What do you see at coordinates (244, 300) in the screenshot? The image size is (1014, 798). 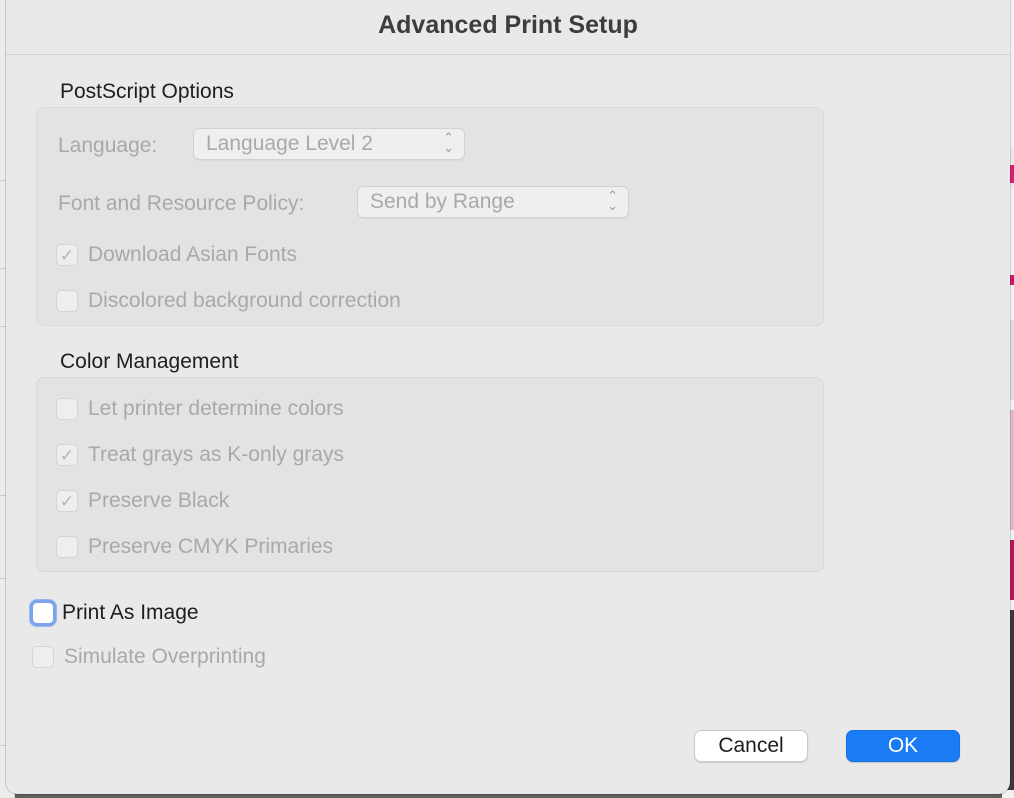 I see `discolored-bg-label: Discolored background correction` at bounding box center [244, 300].